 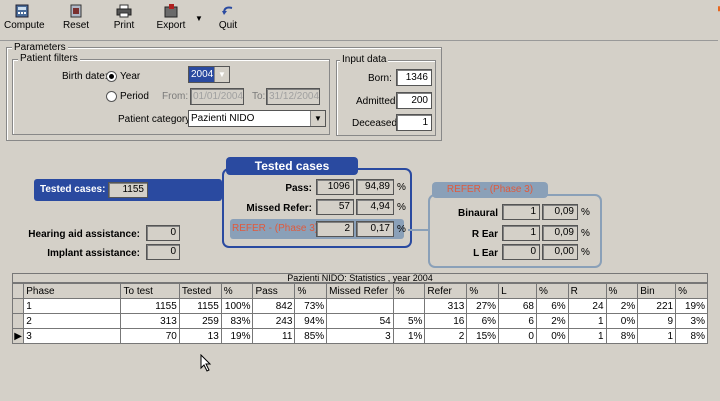 I want to click on column-header: R, so click(x=587, y=291).